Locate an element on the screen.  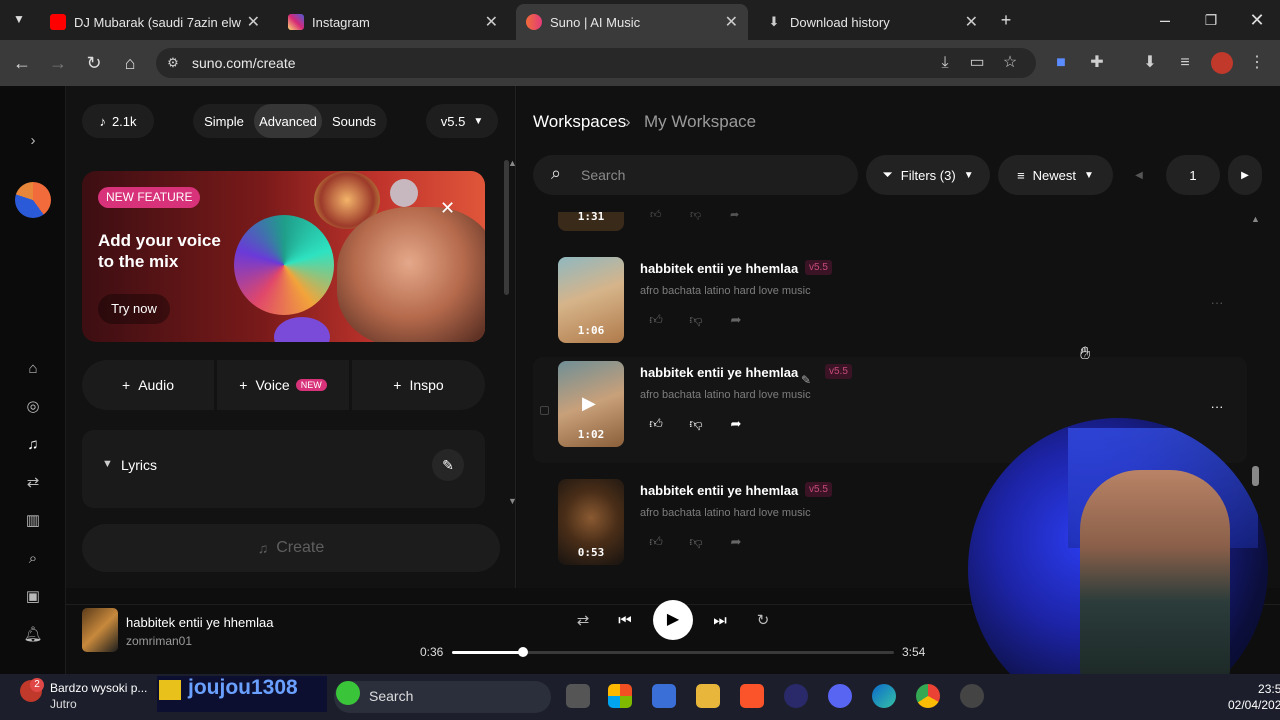
back-icon: ← is located at coordinates (22, 63).